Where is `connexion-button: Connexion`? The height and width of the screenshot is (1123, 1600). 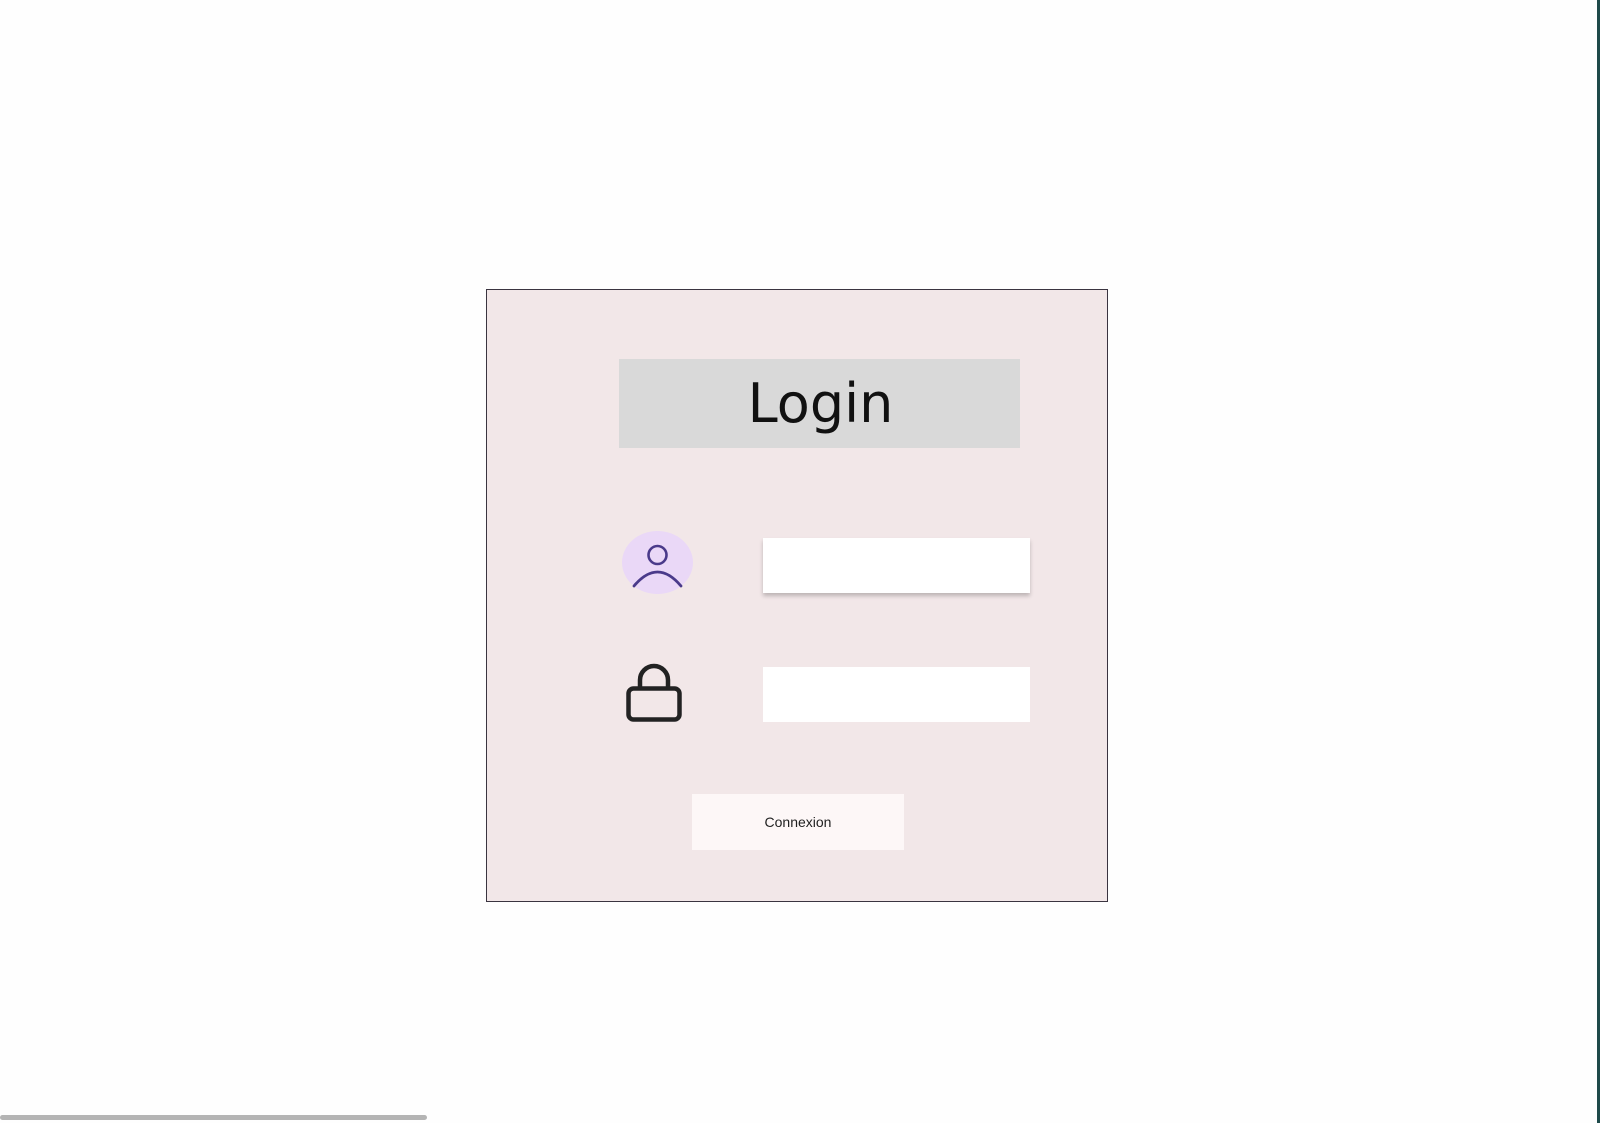
connexion-button: Connexion is located at coordinates (798, 822).